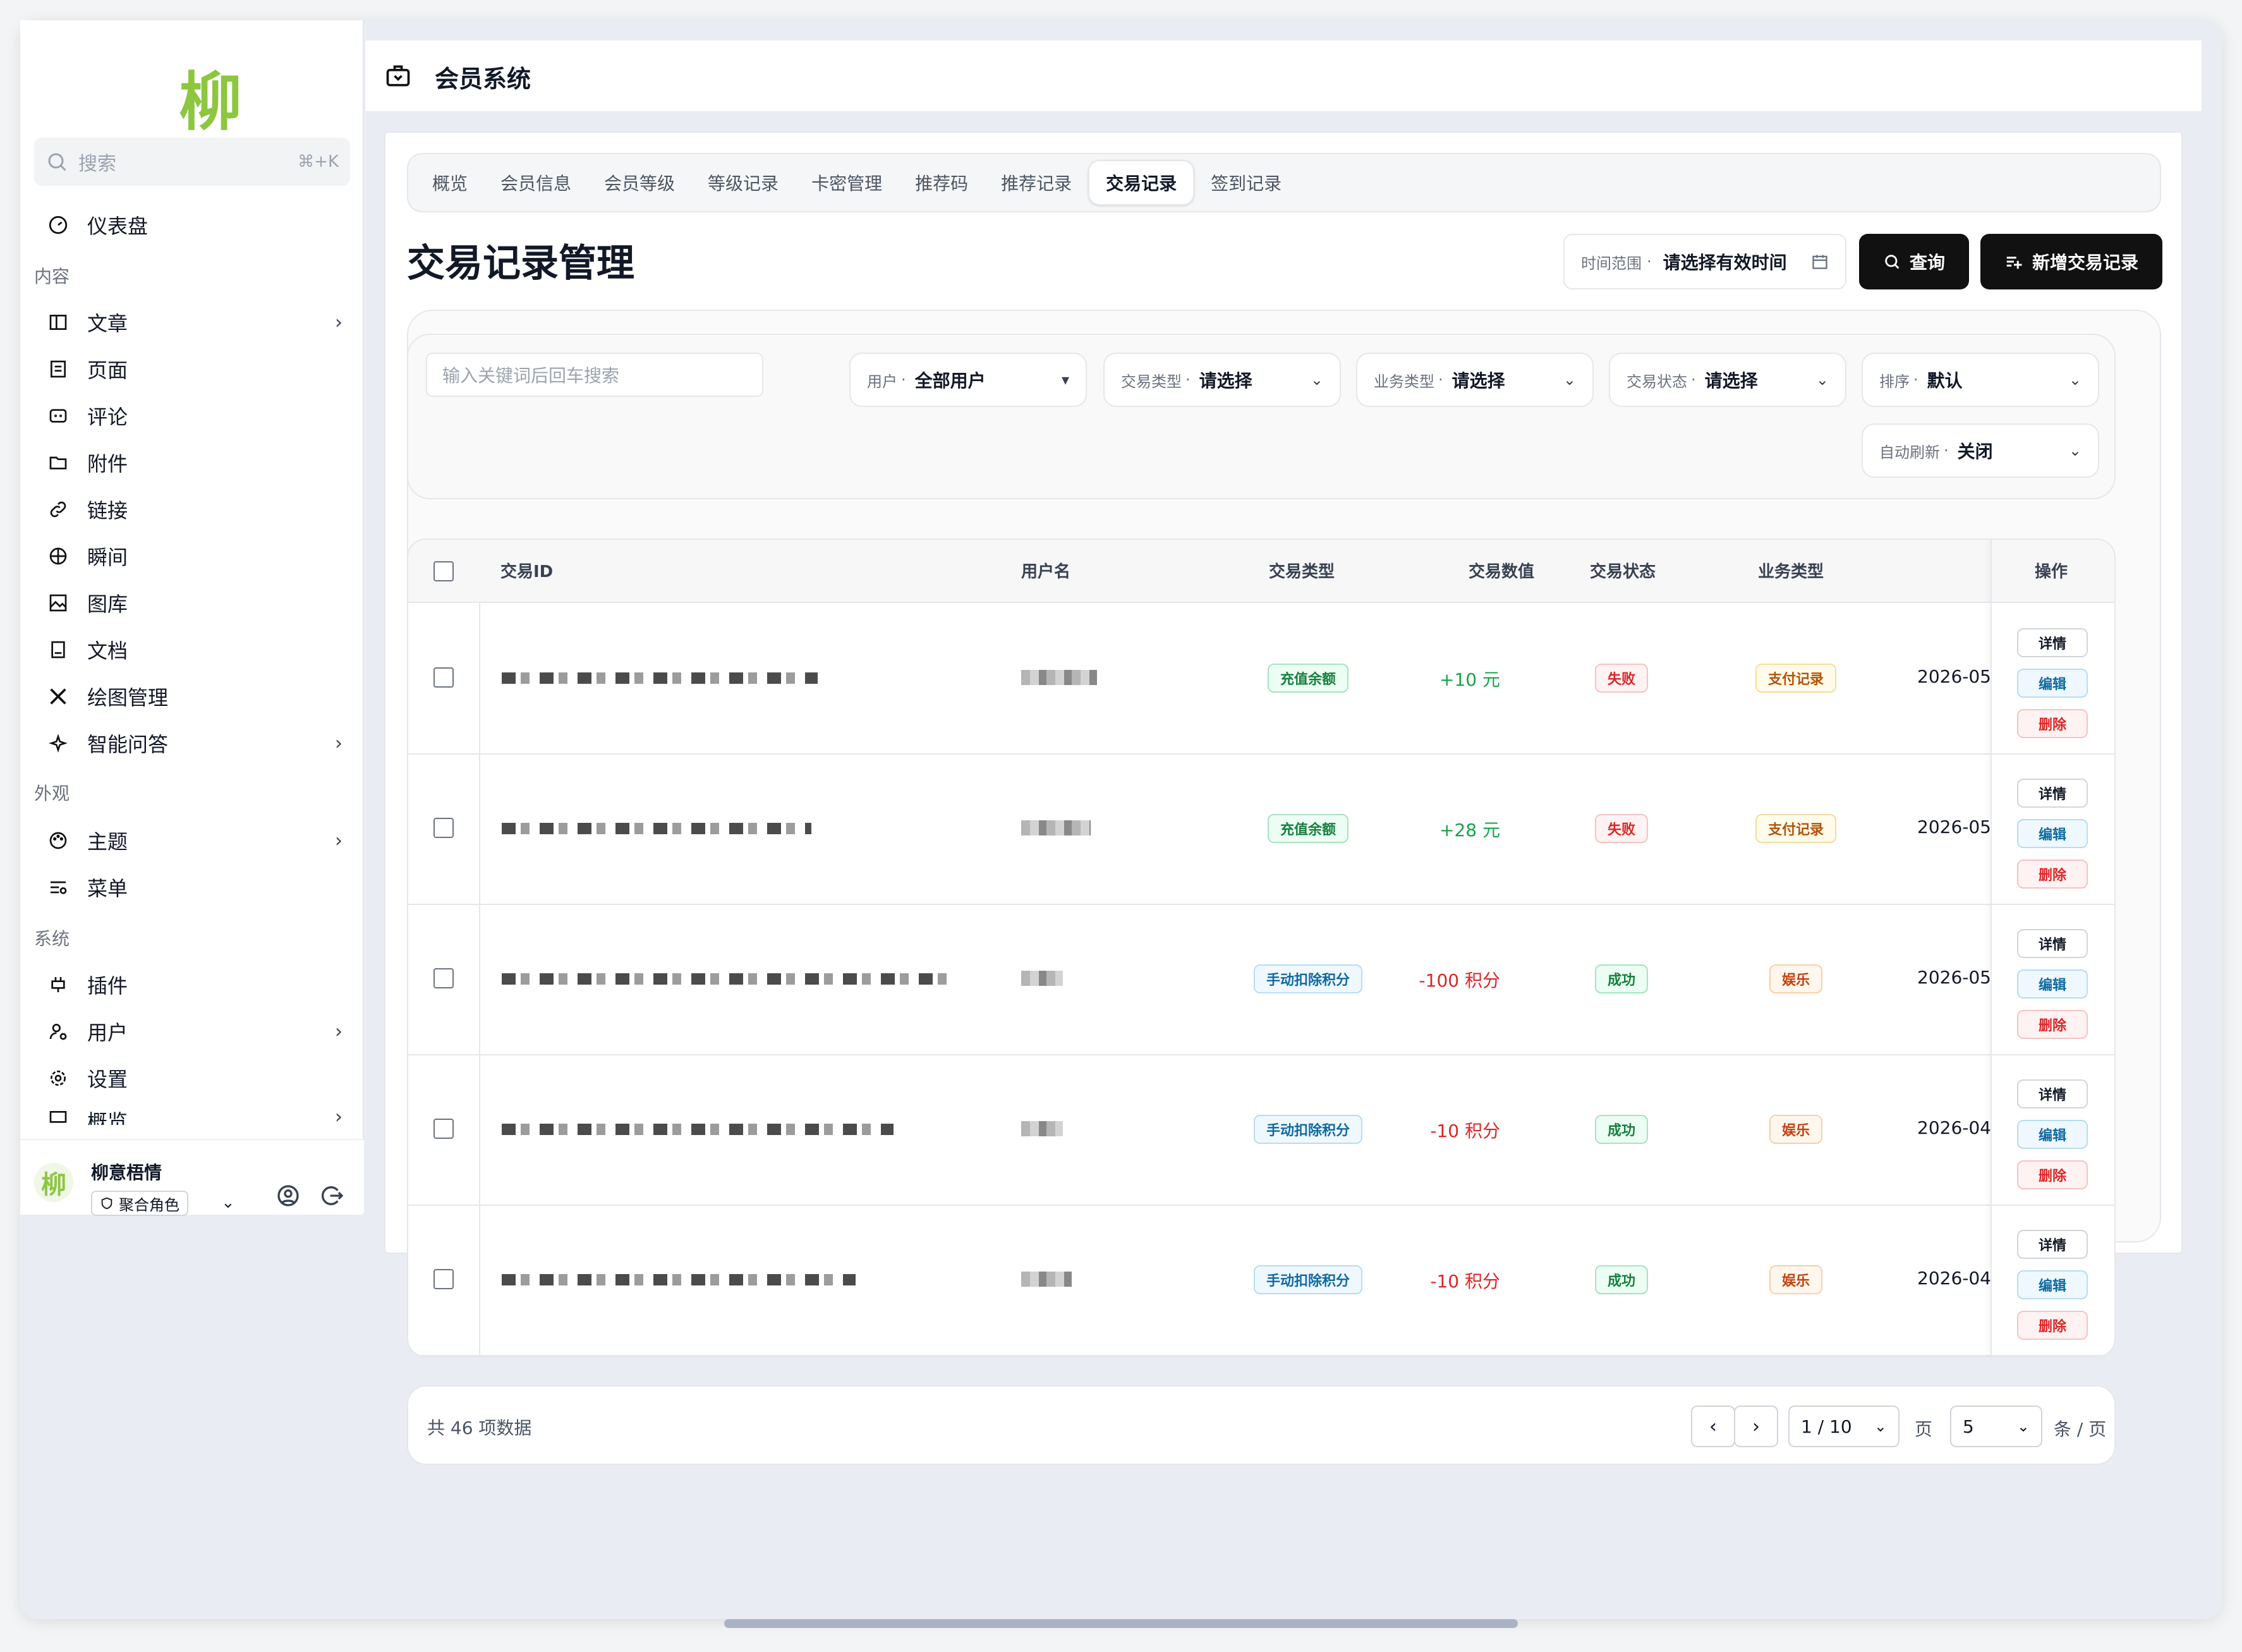  I want to click on trade-status-select: 交易状态 · 请选择 ⌄, so click(1727, 380).